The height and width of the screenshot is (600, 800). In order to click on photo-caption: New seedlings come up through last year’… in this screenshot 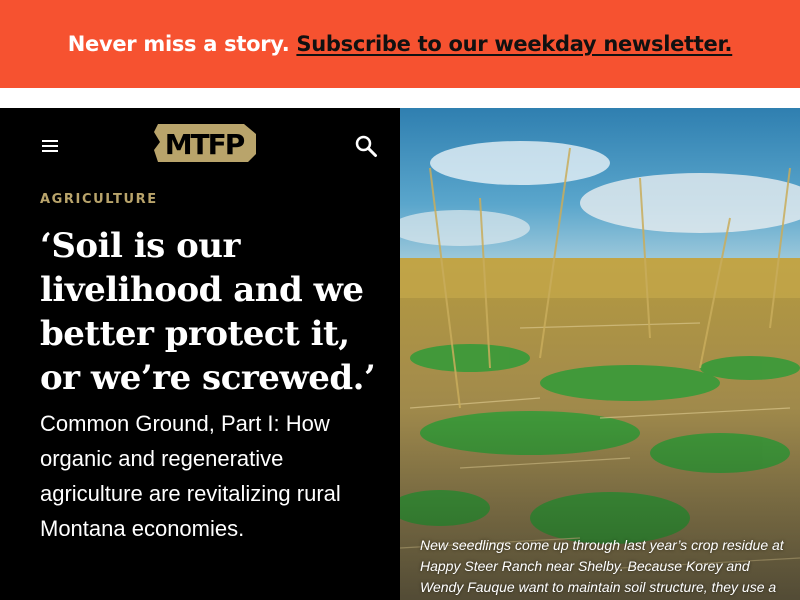, I will do `click(602, 566)`.